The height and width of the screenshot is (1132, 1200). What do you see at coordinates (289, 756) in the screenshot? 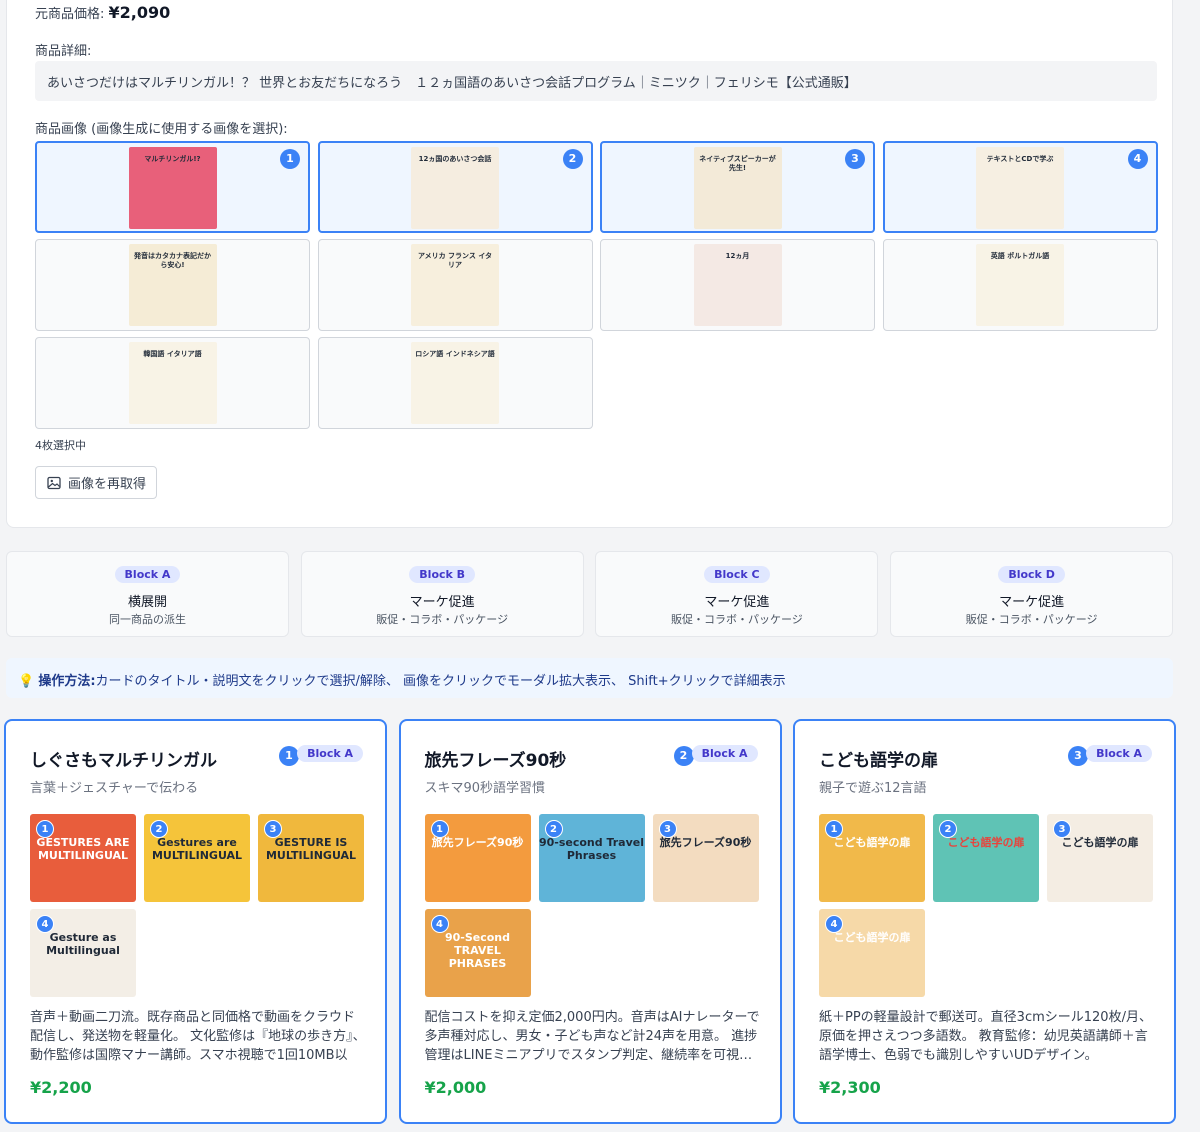
I see `card-number-badge: 1` at bounding box center [289, 756].